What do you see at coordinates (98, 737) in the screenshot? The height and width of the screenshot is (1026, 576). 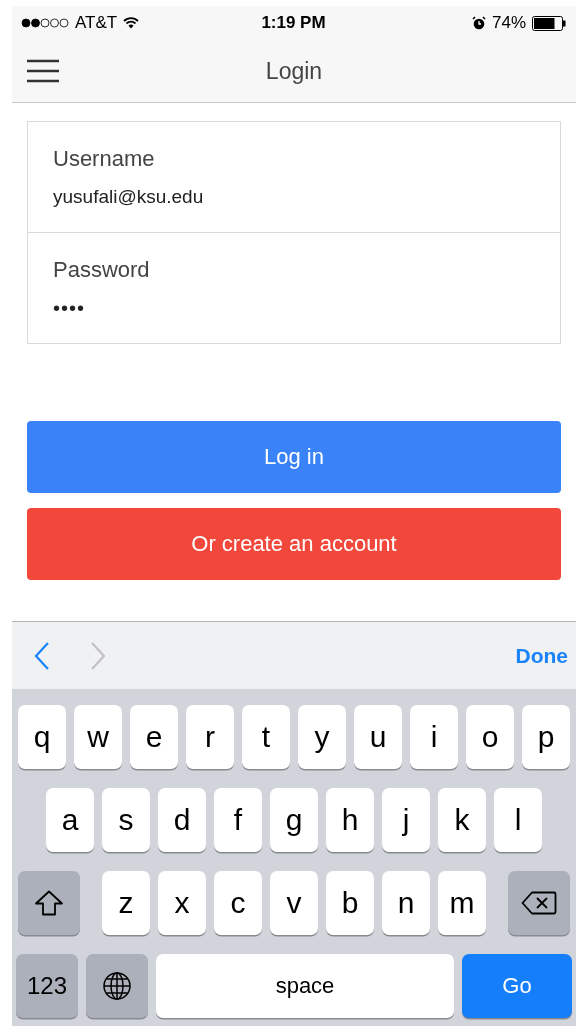 I see `letter-key: w` at bounding box center [98, 737].